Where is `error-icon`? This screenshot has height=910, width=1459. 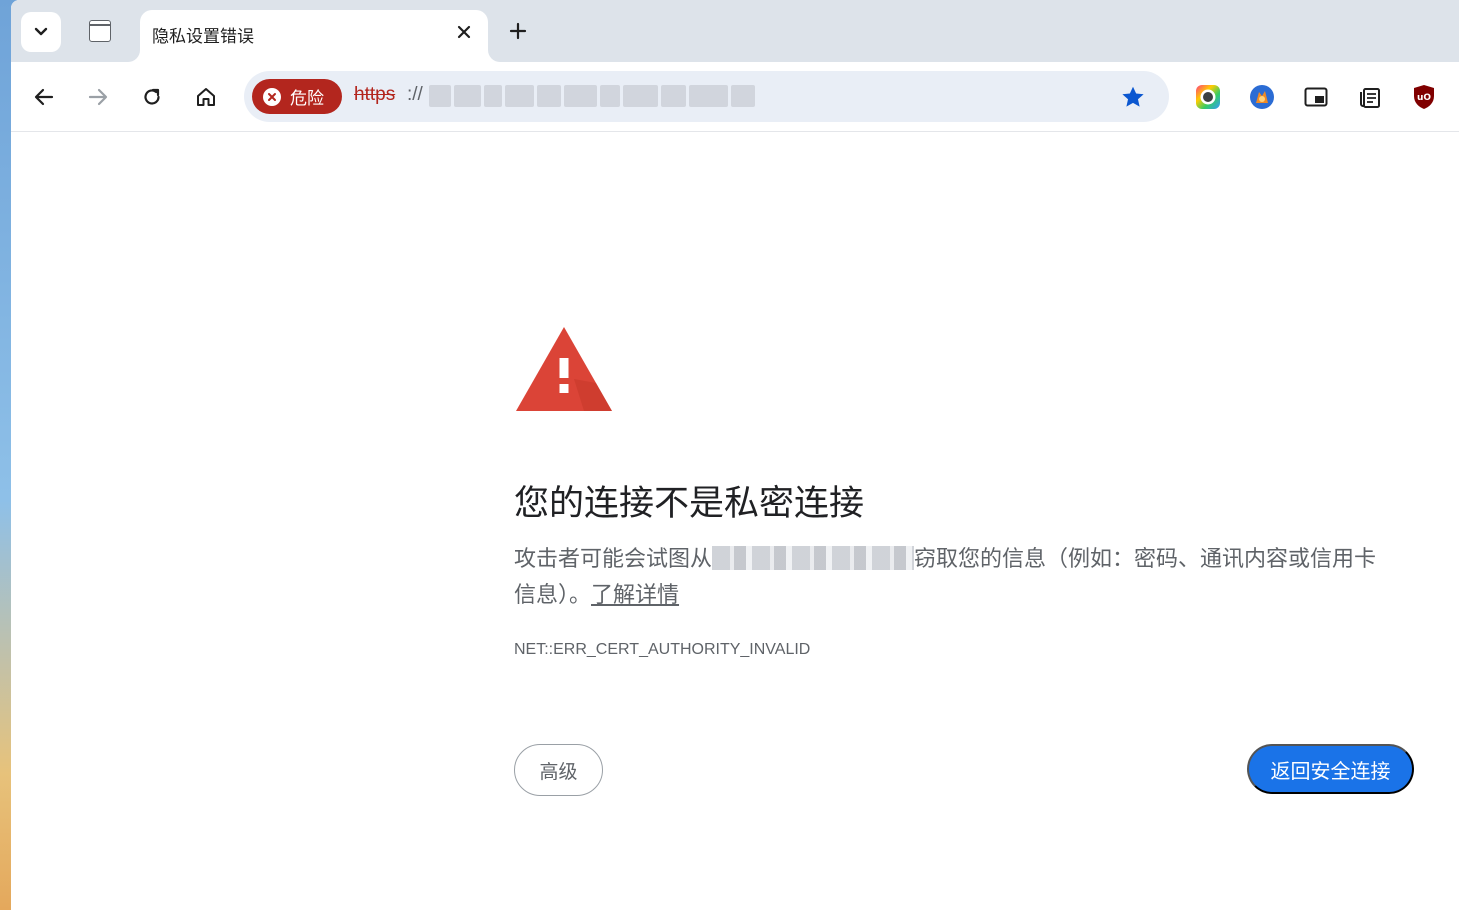 error-icon is located at coordinates (272, 96).